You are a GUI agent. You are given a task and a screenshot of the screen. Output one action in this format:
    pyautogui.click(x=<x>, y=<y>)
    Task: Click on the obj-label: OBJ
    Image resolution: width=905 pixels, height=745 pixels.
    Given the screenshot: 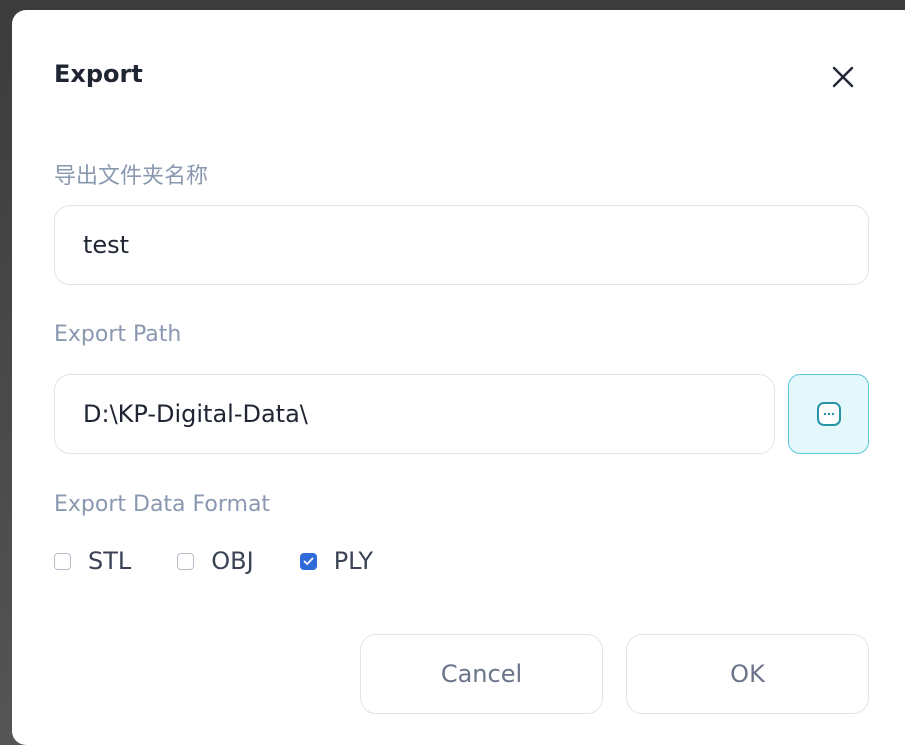 What is the action you would take?
    pyautogui.click(x=232, y=561)
    